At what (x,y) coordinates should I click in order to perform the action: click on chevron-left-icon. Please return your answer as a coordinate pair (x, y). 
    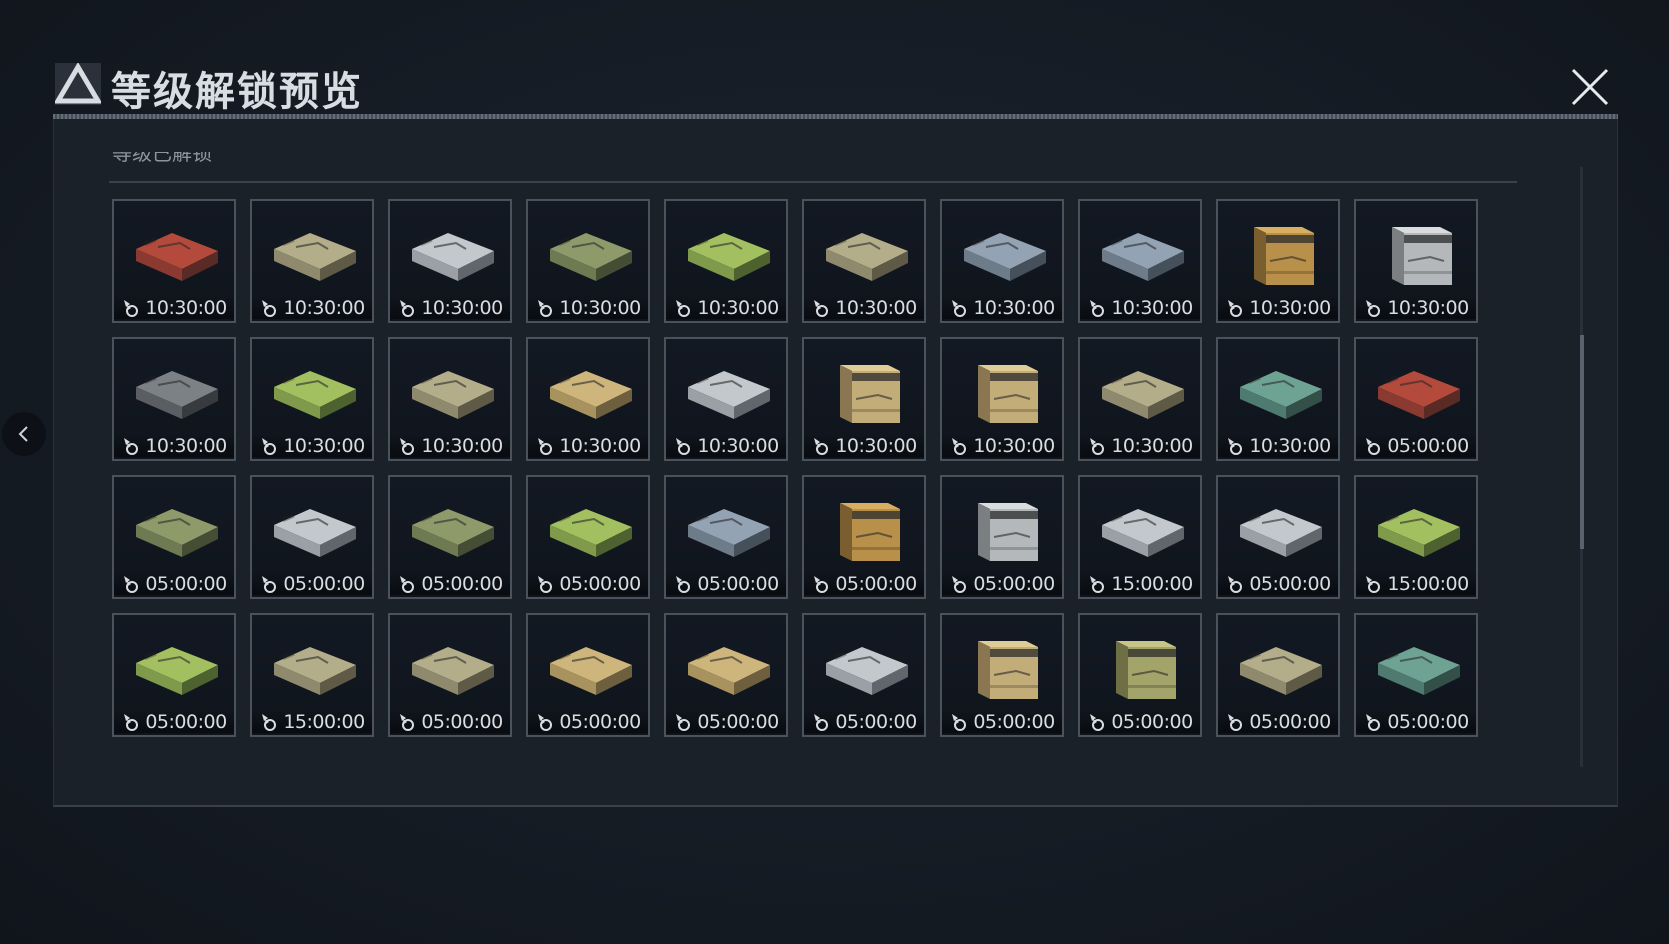
    Looking at the image, I should click on (23, 434).